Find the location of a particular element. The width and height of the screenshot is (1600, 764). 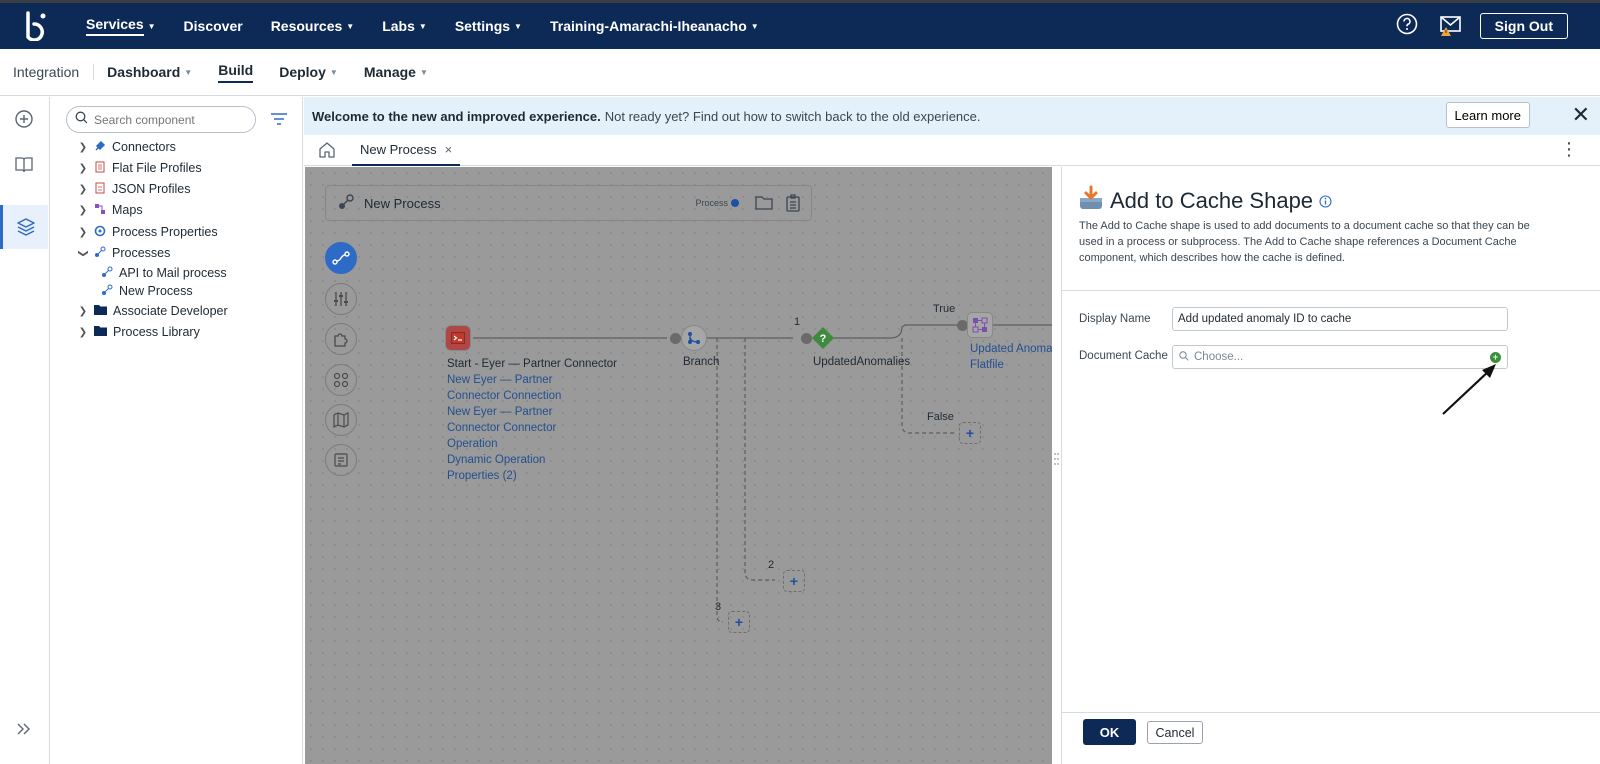

true-branch-label: True is located at coordinates (944, 309).